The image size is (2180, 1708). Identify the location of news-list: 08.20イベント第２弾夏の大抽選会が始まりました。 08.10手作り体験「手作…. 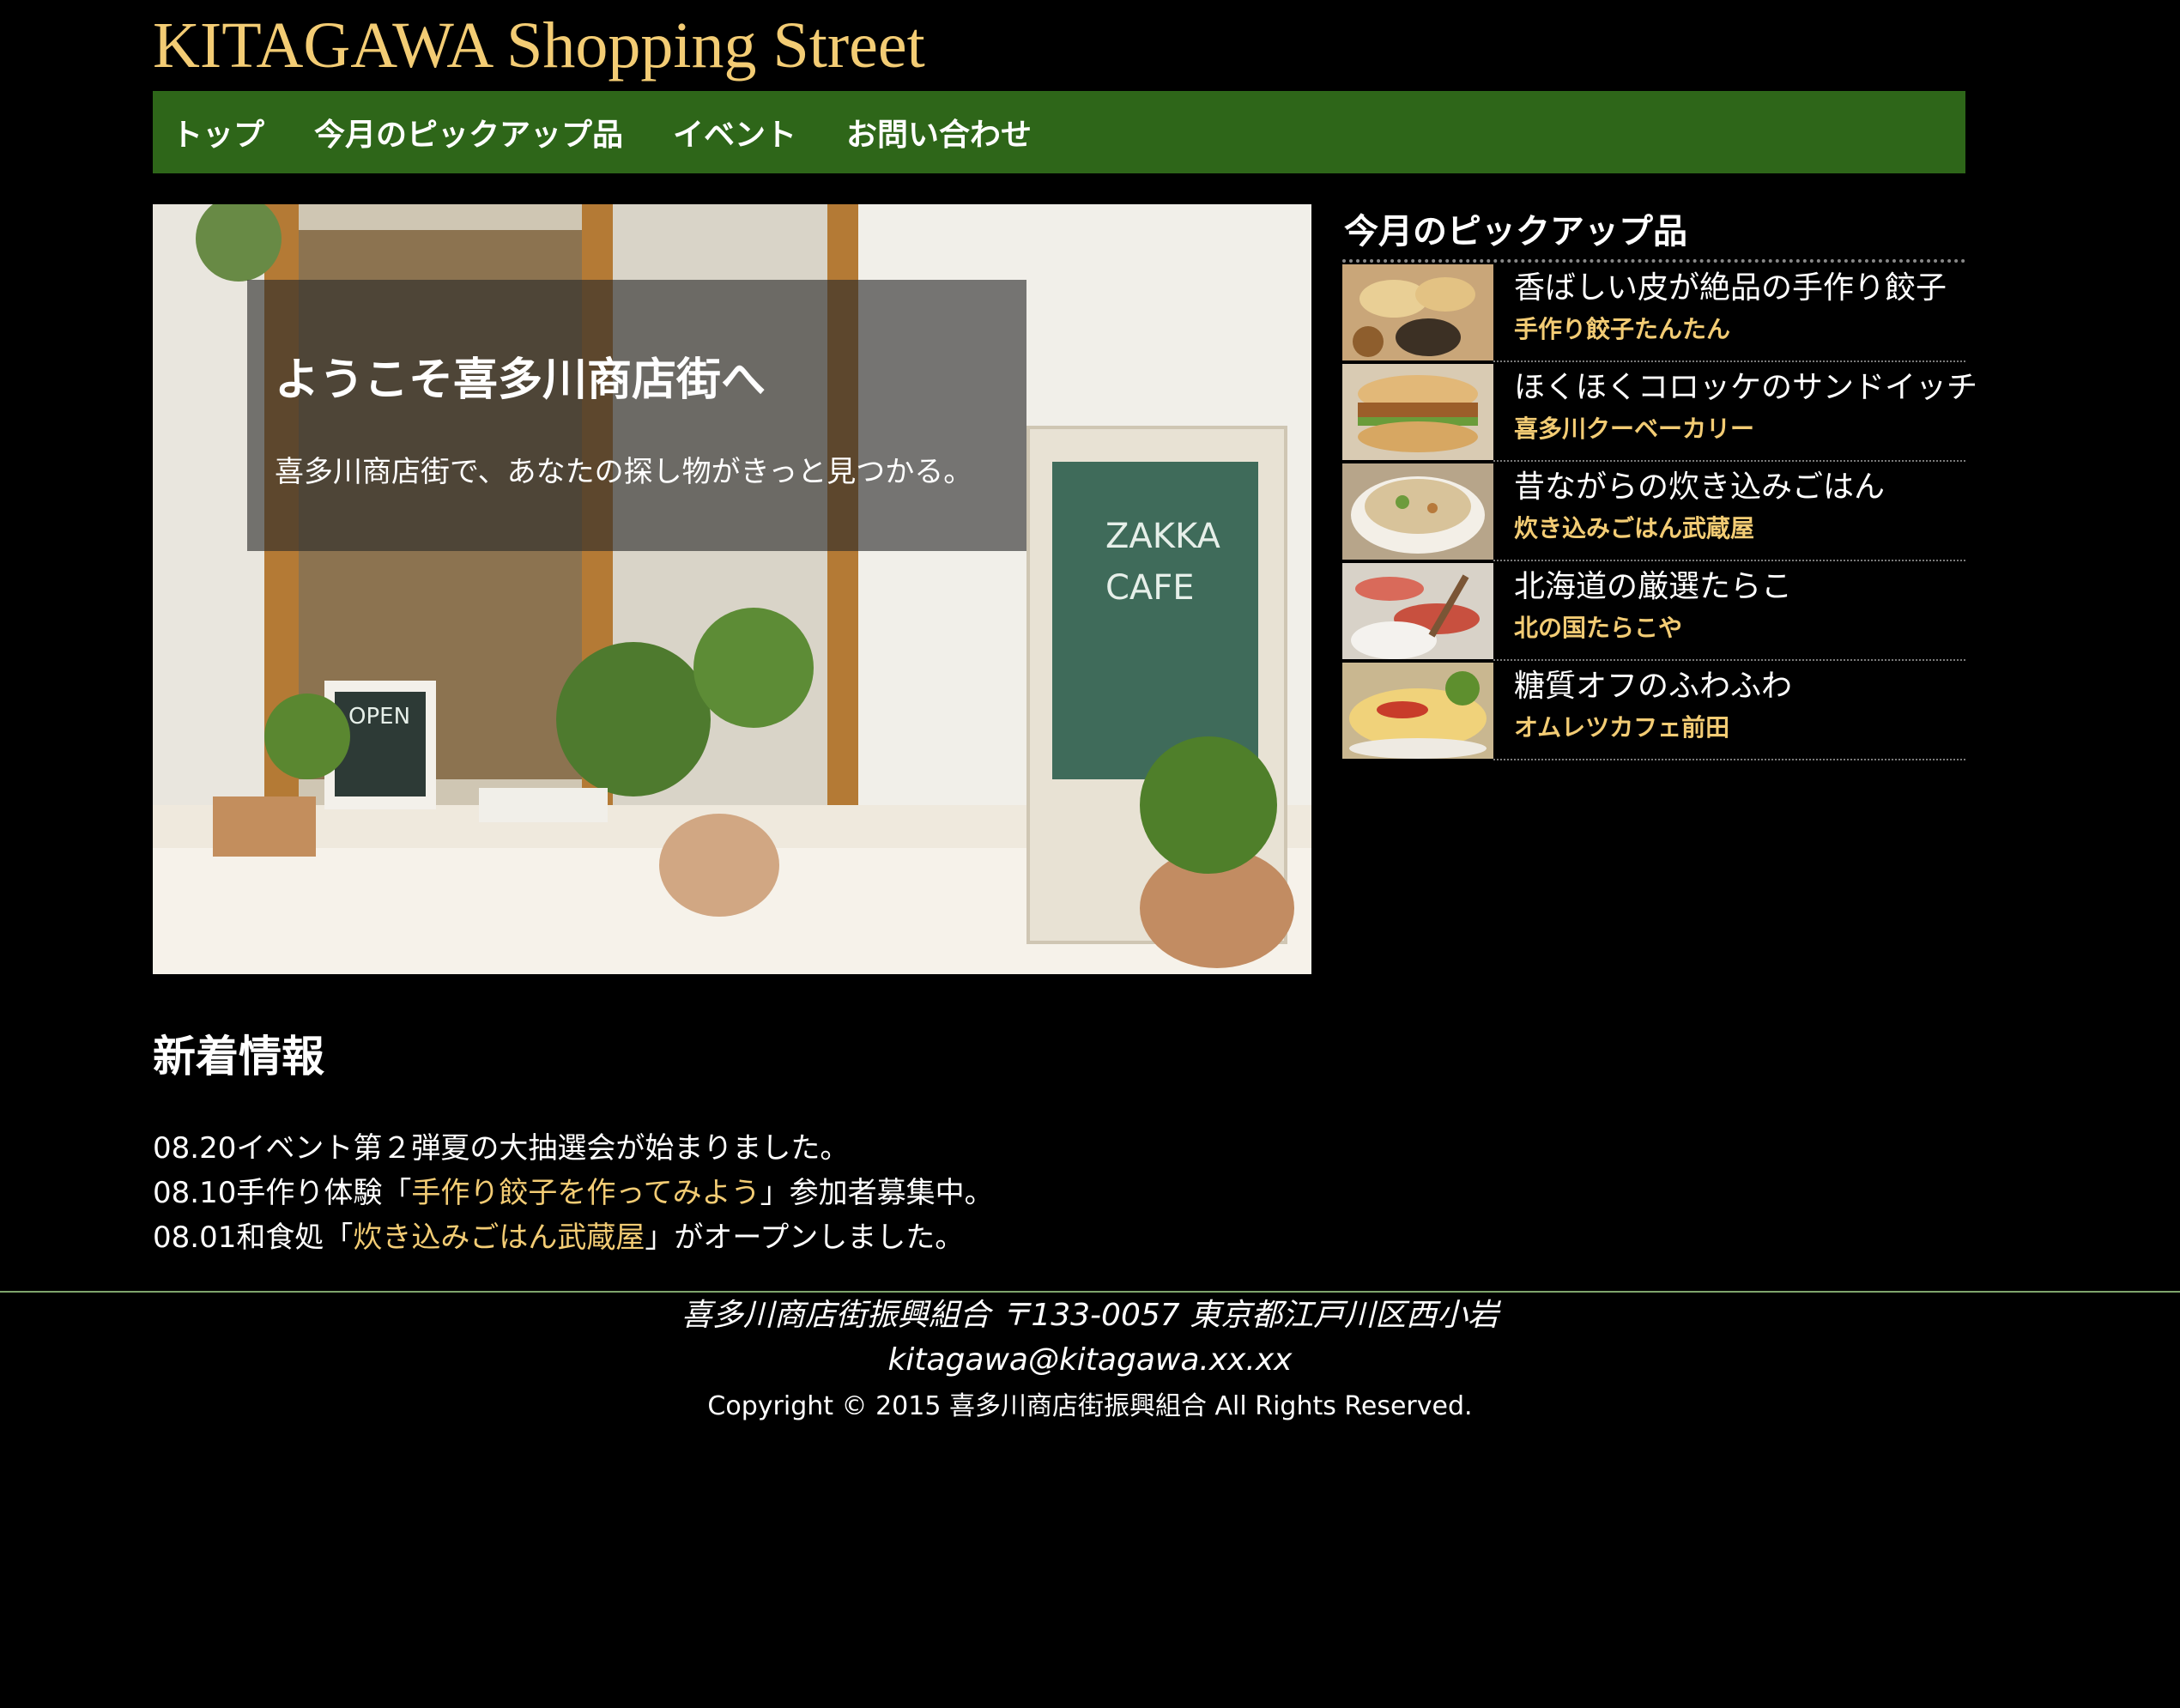
(573, 1193).